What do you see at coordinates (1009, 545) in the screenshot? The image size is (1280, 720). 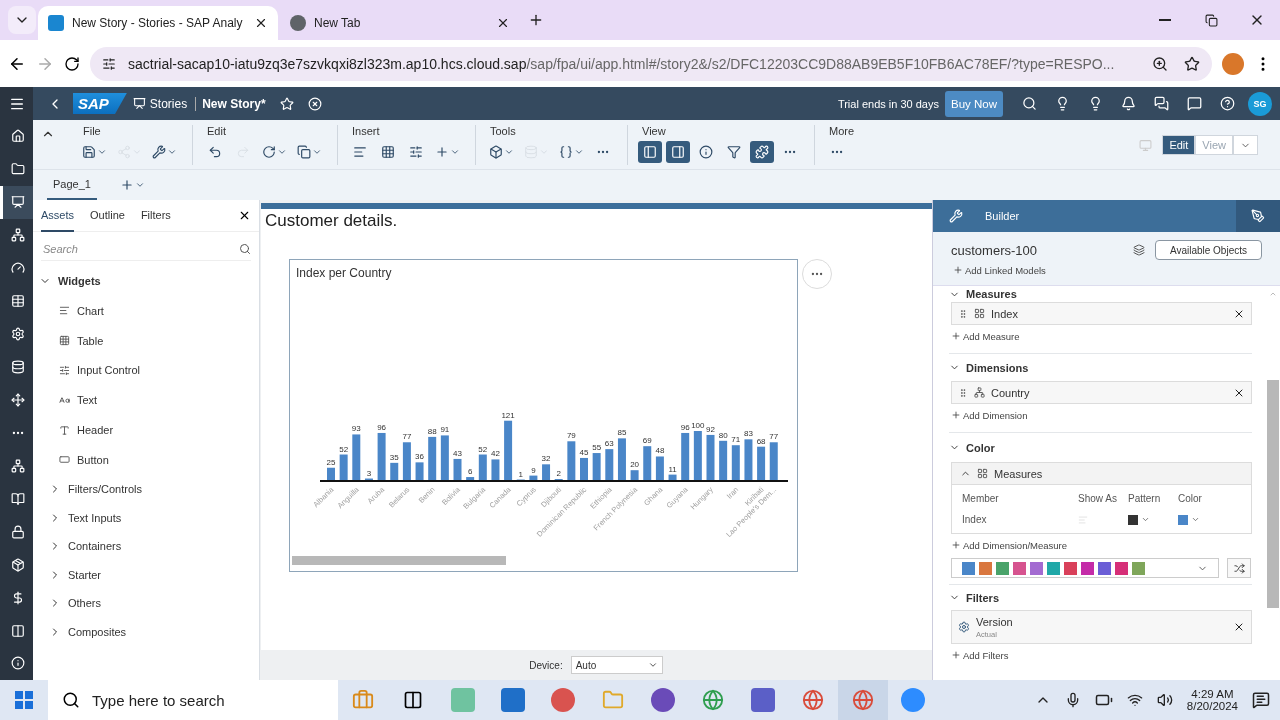 I see `add-link: Add Dimension/Measure` at bounding box center [1009, 545].